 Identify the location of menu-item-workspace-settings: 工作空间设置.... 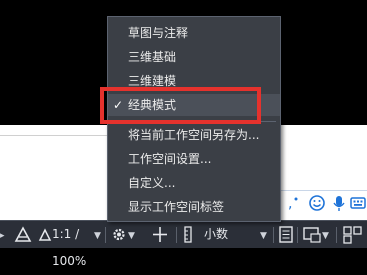
(194, 159).